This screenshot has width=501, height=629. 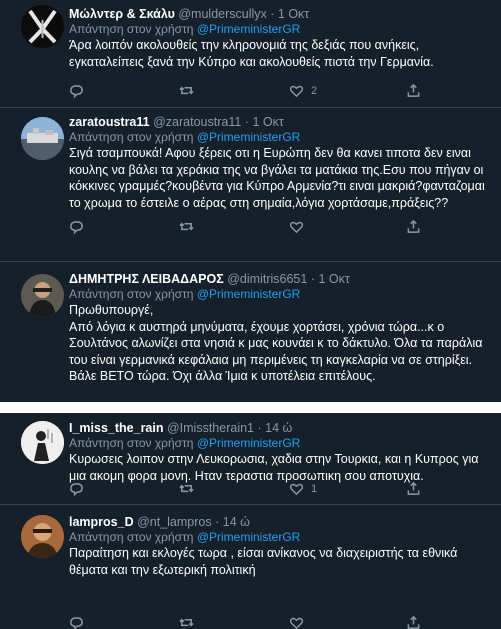 I want to click on tweet-actions: 2, so click(x=249, y=91).